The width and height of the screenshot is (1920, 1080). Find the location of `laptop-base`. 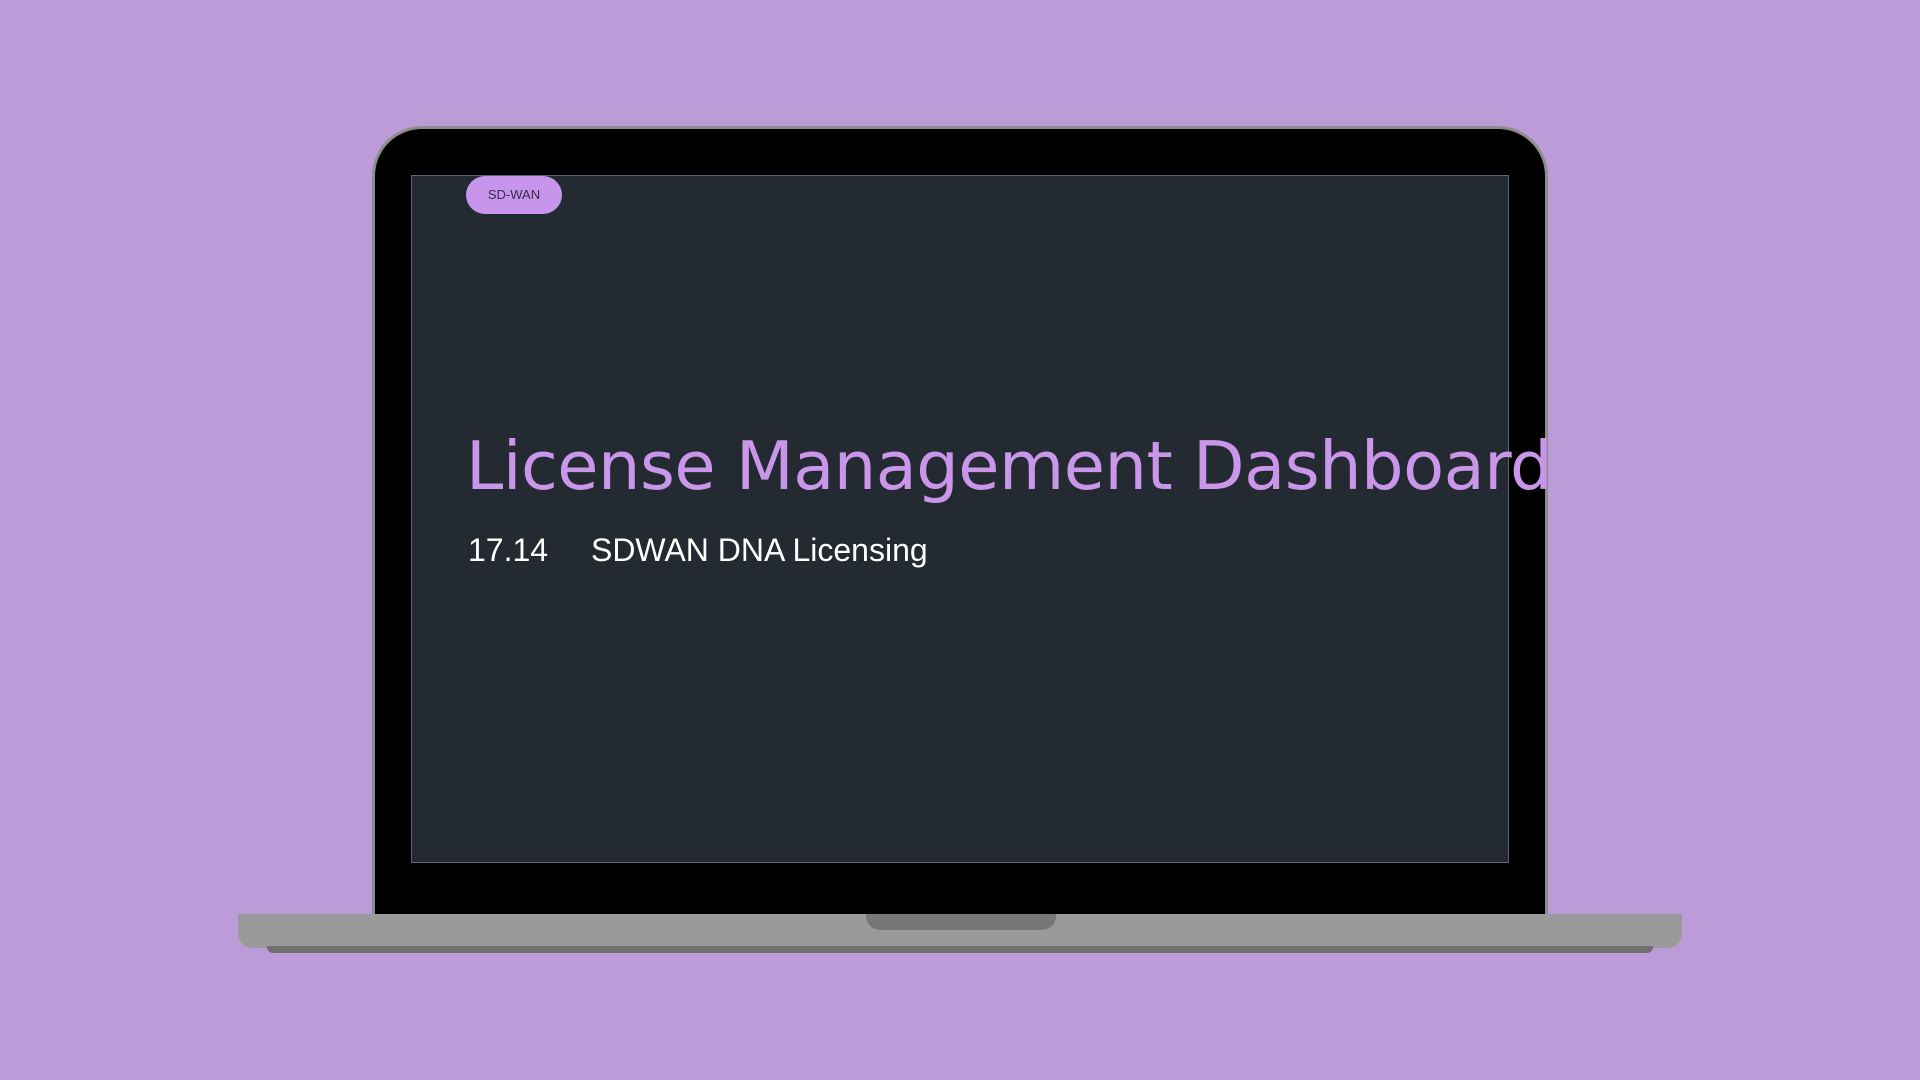

laptop-base is located at coordinates (960, 931).